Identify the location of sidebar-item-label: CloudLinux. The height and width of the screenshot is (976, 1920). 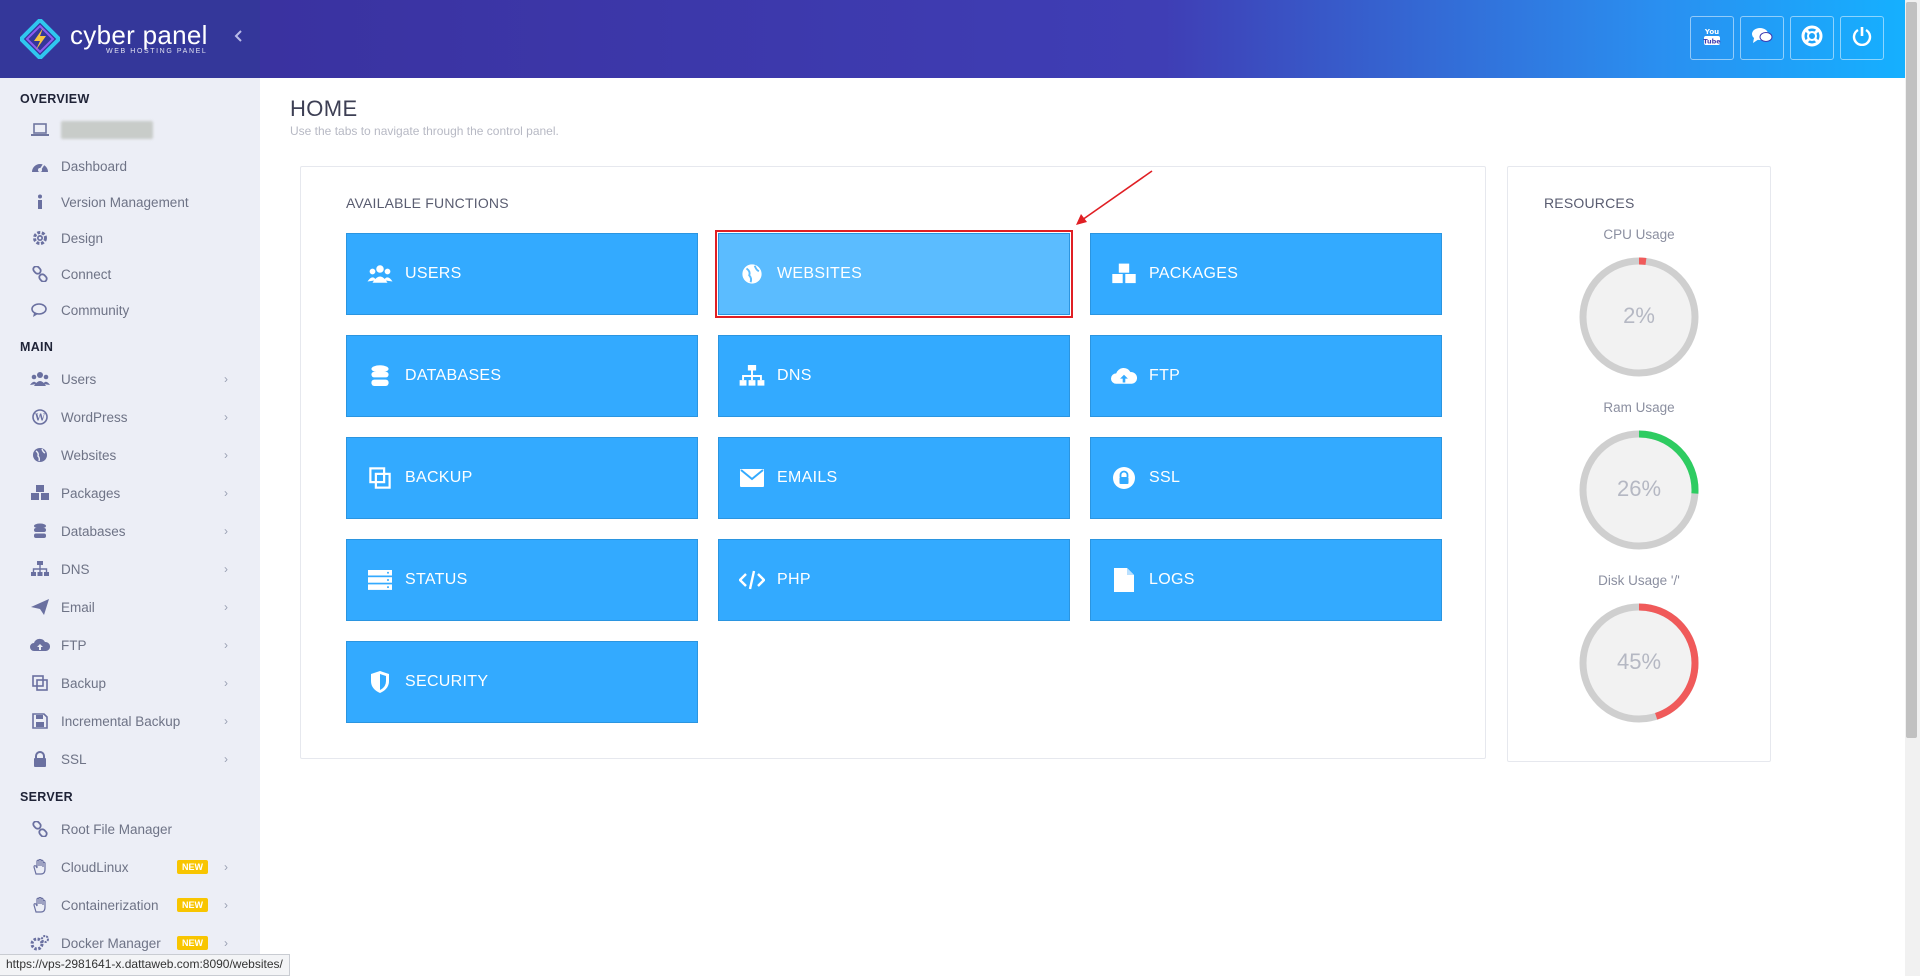
(95, 867).